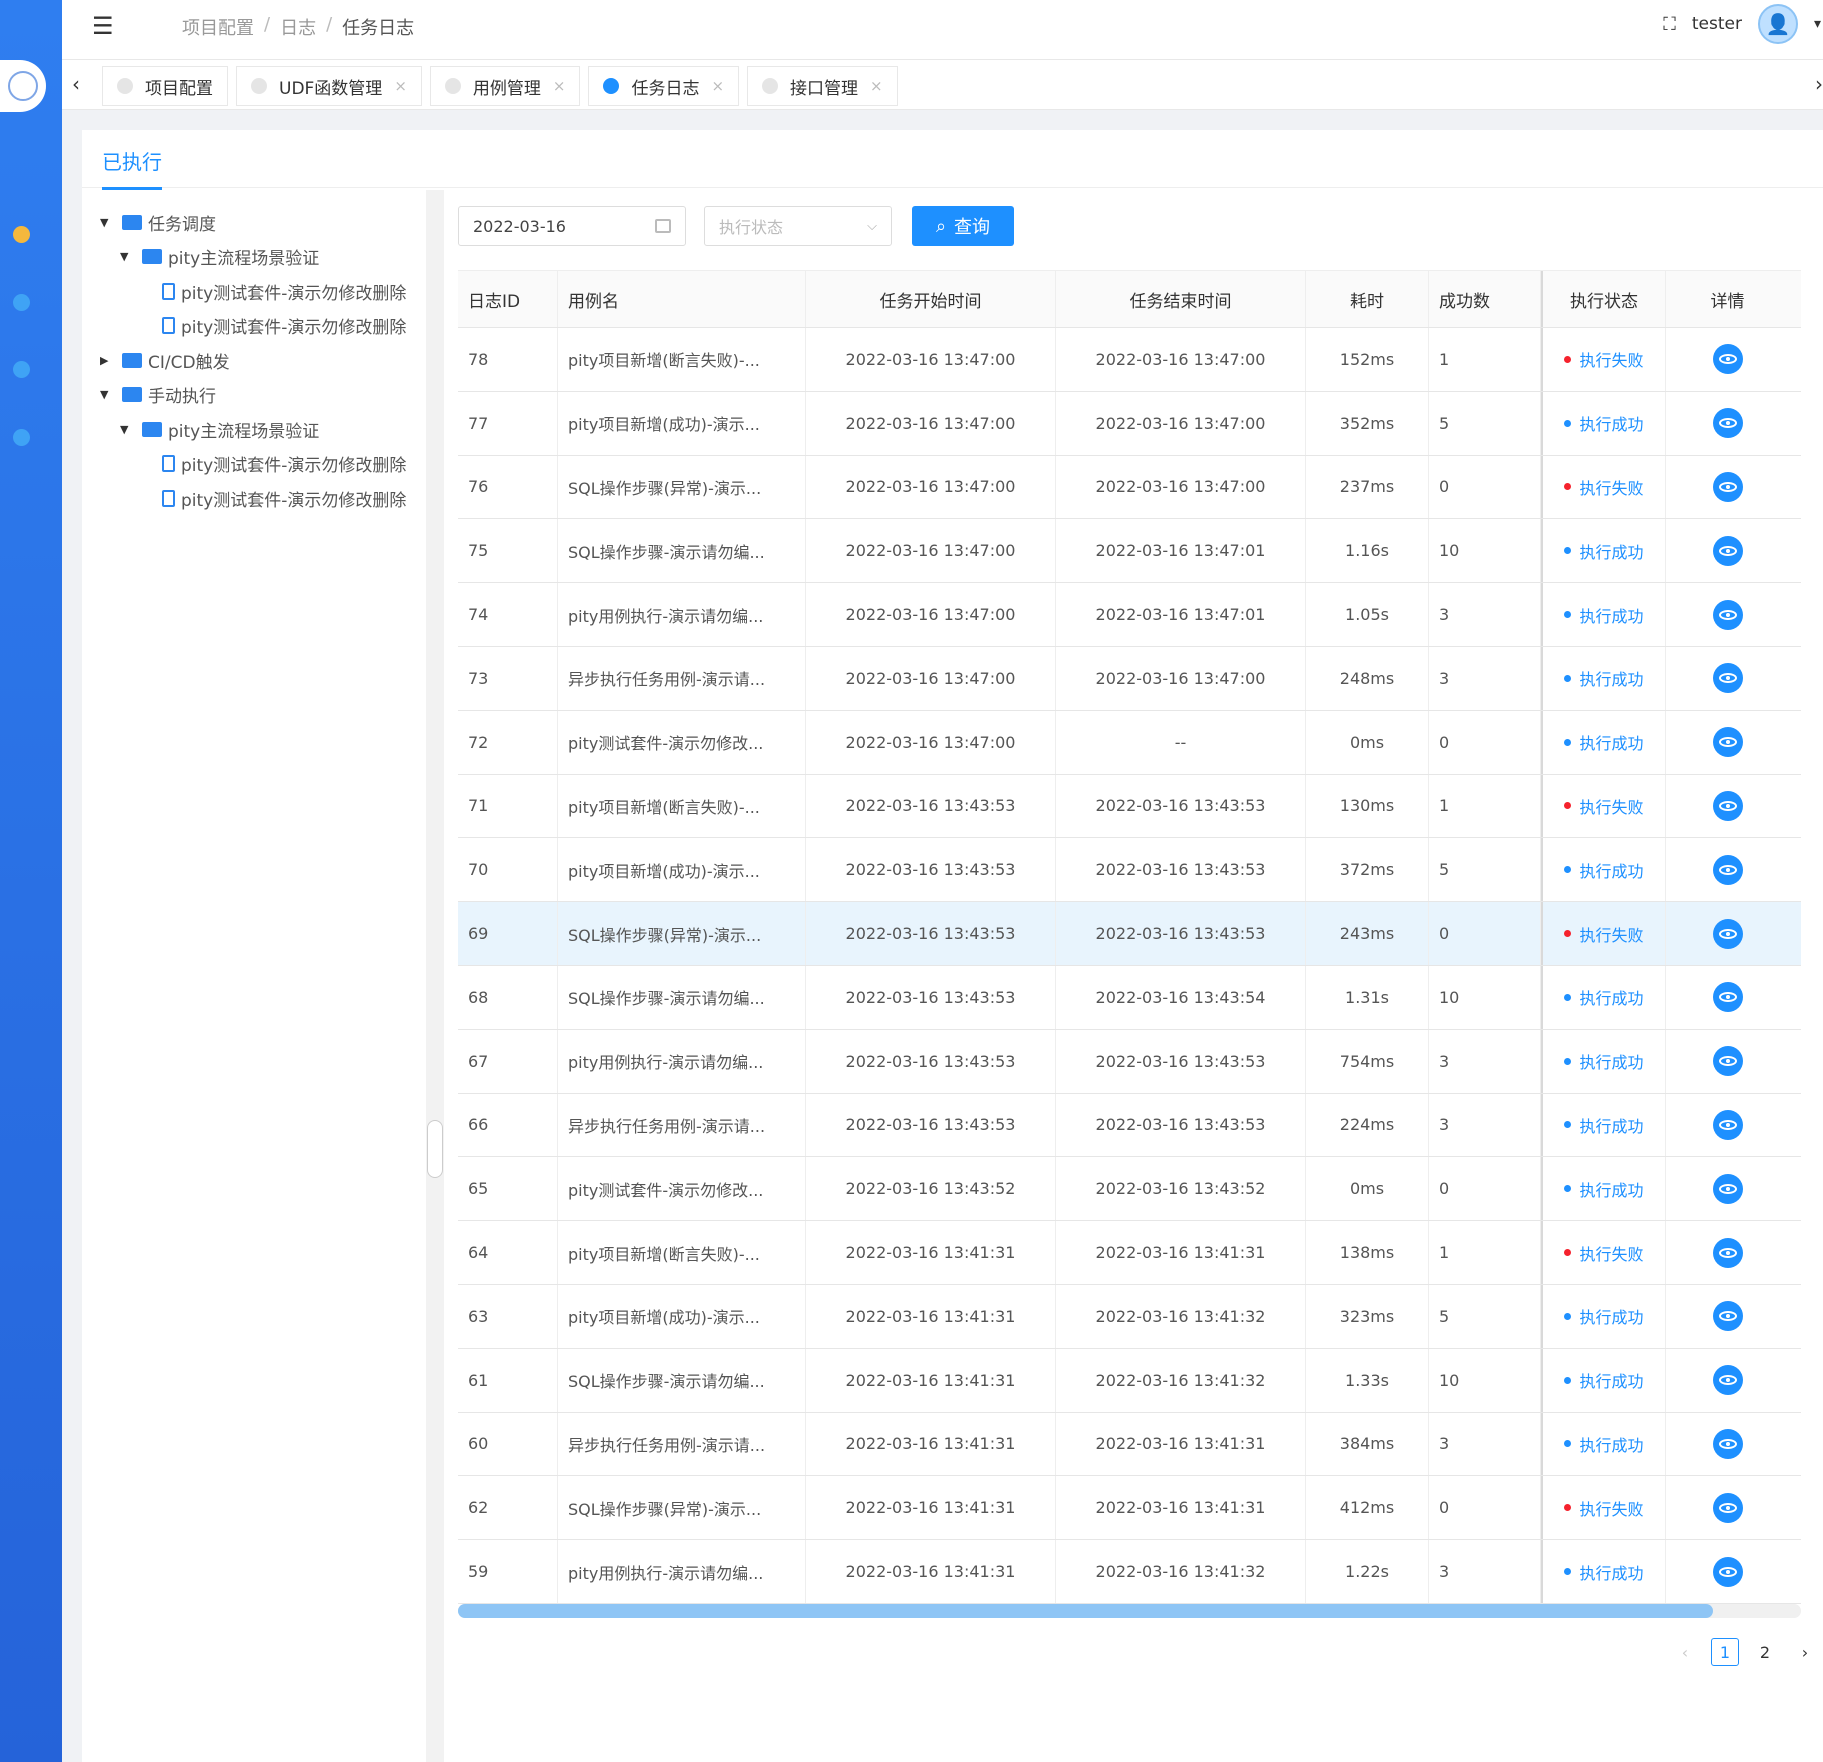 The width and height of the screenshot is (1823, 1762). I want to click on query-button: ⌕ 查询, so click(963, 226).